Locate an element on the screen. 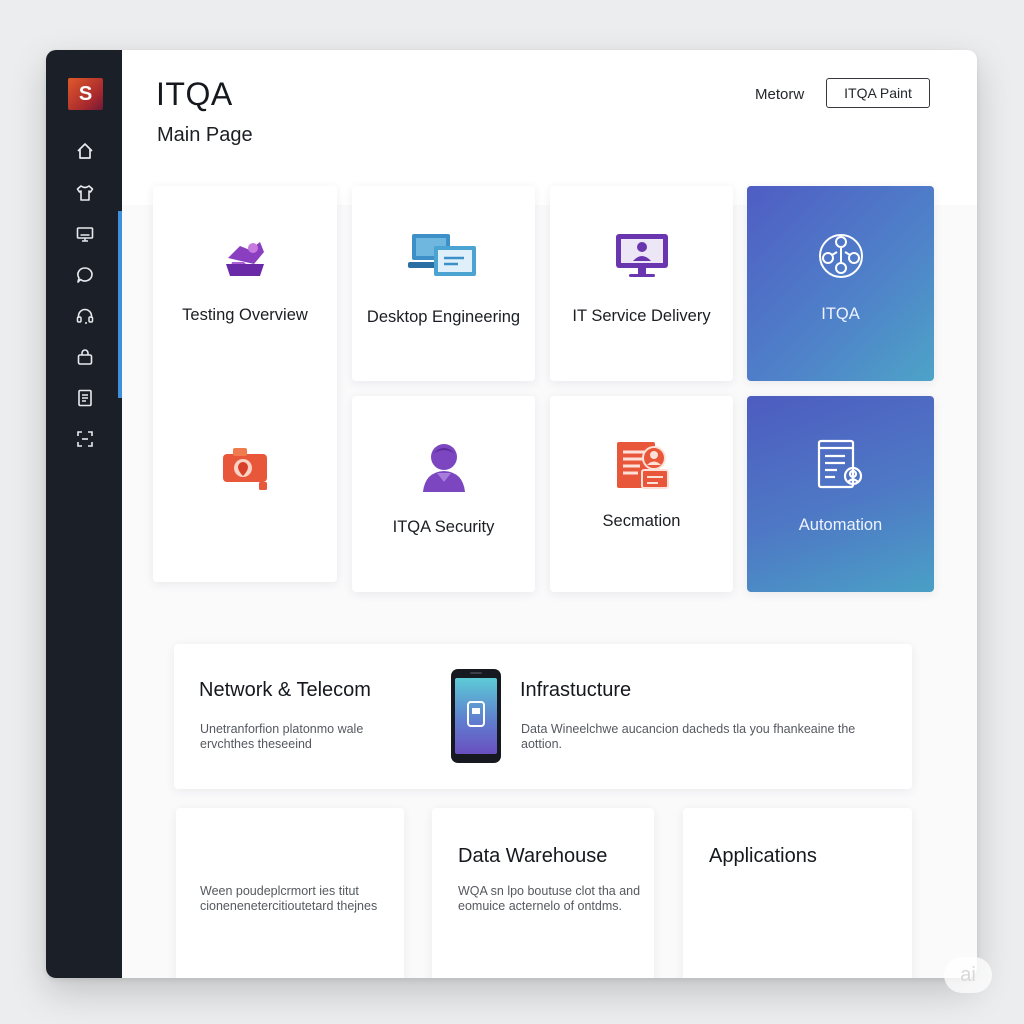 This screenshot has height=1024, width=1024. tile-label: Automation is located at coordinates (840, 525).